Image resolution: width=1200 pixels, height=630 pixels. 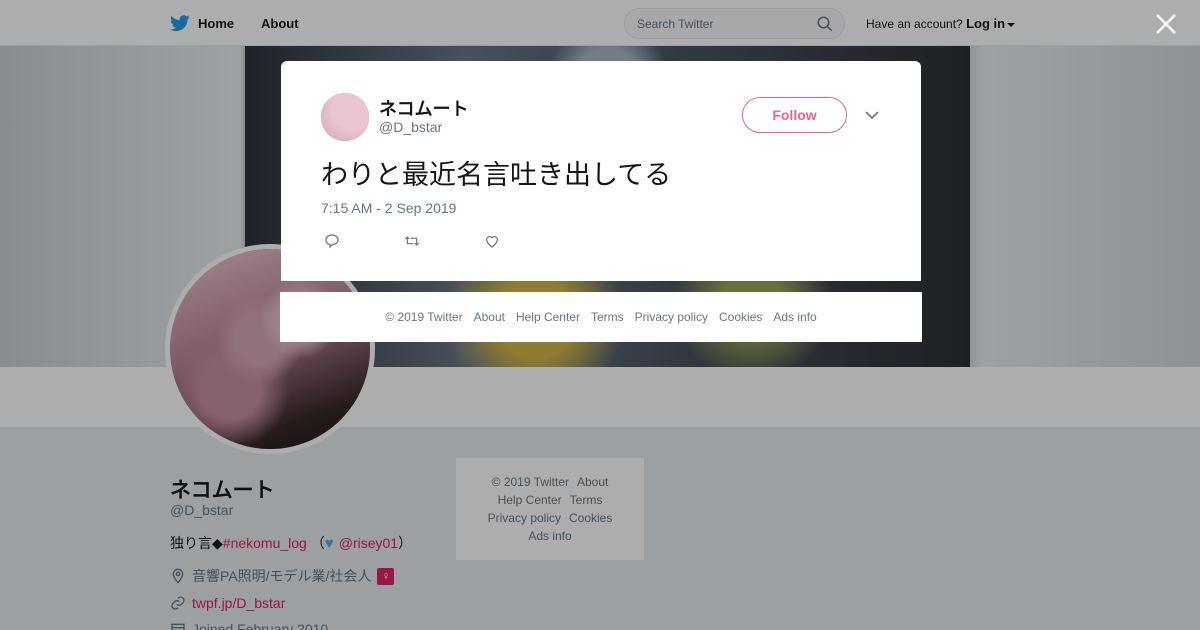 I want to click on tweet-author-handle: @D_bstar, so click(x=410, y=127).